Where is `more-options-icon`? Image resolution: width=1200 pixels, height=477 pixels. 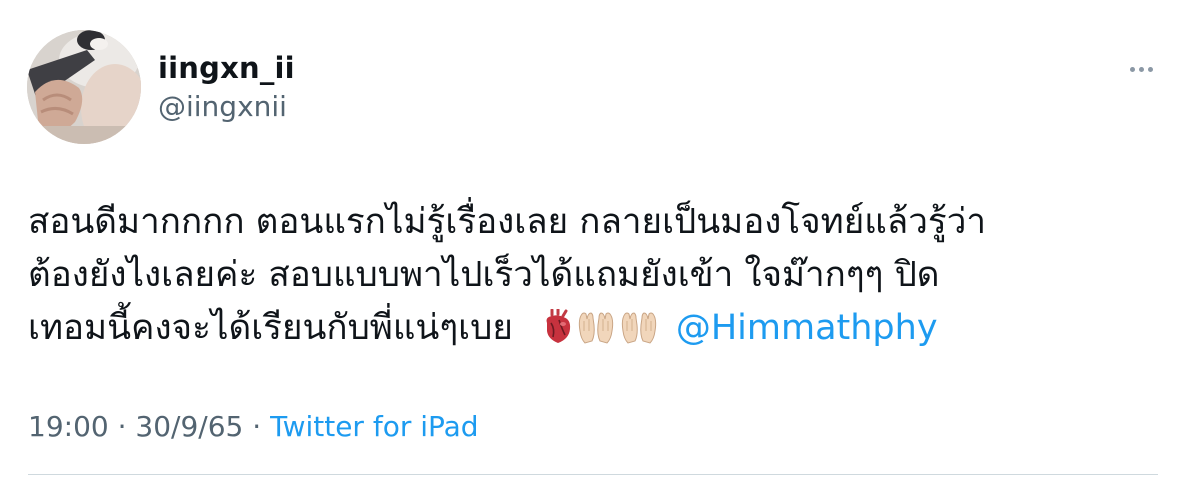
more-options-icon is located at coordinates (1142, 70).